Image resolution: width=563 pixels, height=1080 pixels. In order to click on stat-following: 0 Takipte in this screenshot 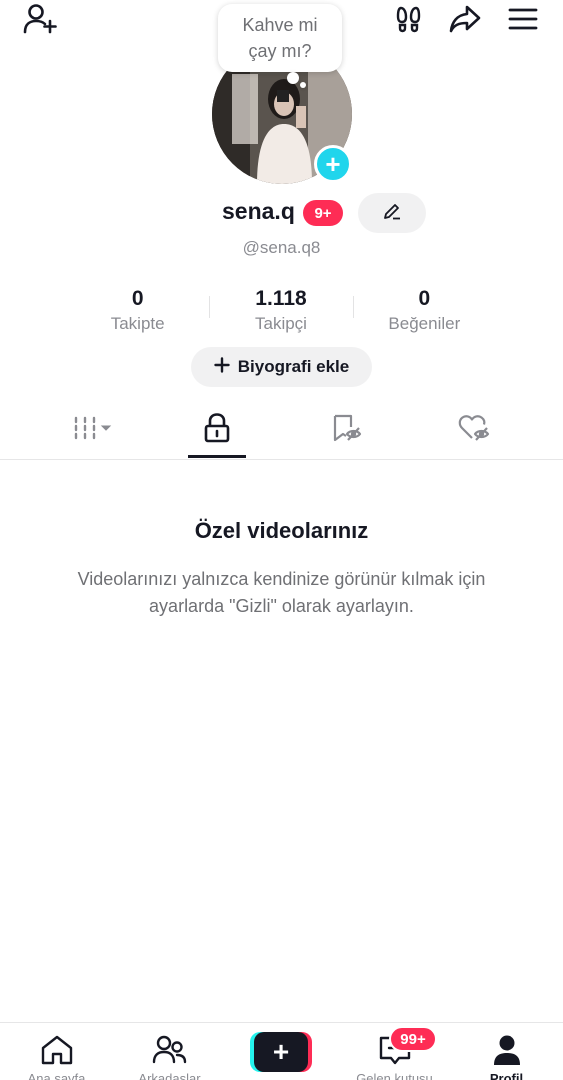, I will do `click(137, 312)`.